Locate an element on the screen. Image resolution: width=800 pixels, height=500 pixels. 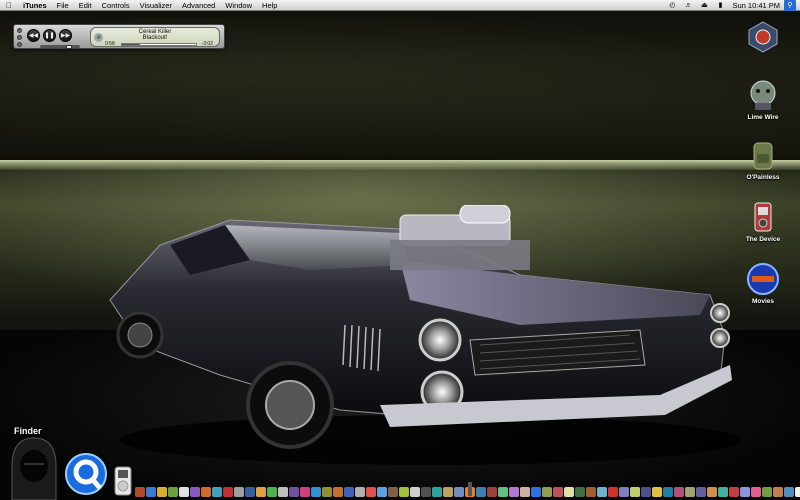
menu-visualizer: Visualizer is located at coordinates (156, 5).